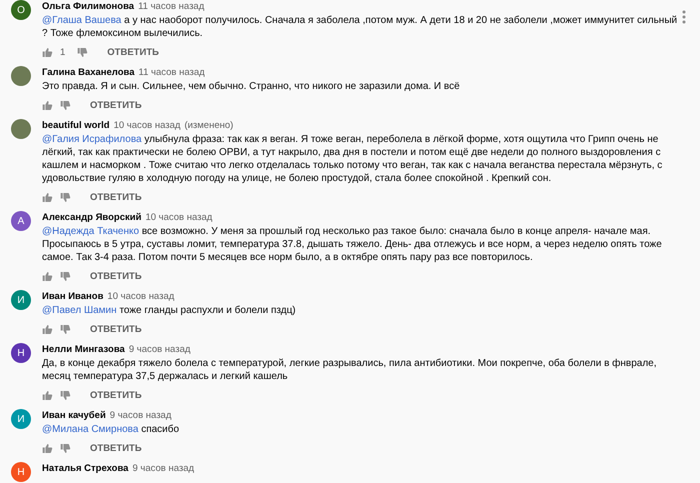 The image size is (700, 483). Describe the element at coordinates (92, 217) in the screenshot. I see `author-name: Александр Яворский` at that location.